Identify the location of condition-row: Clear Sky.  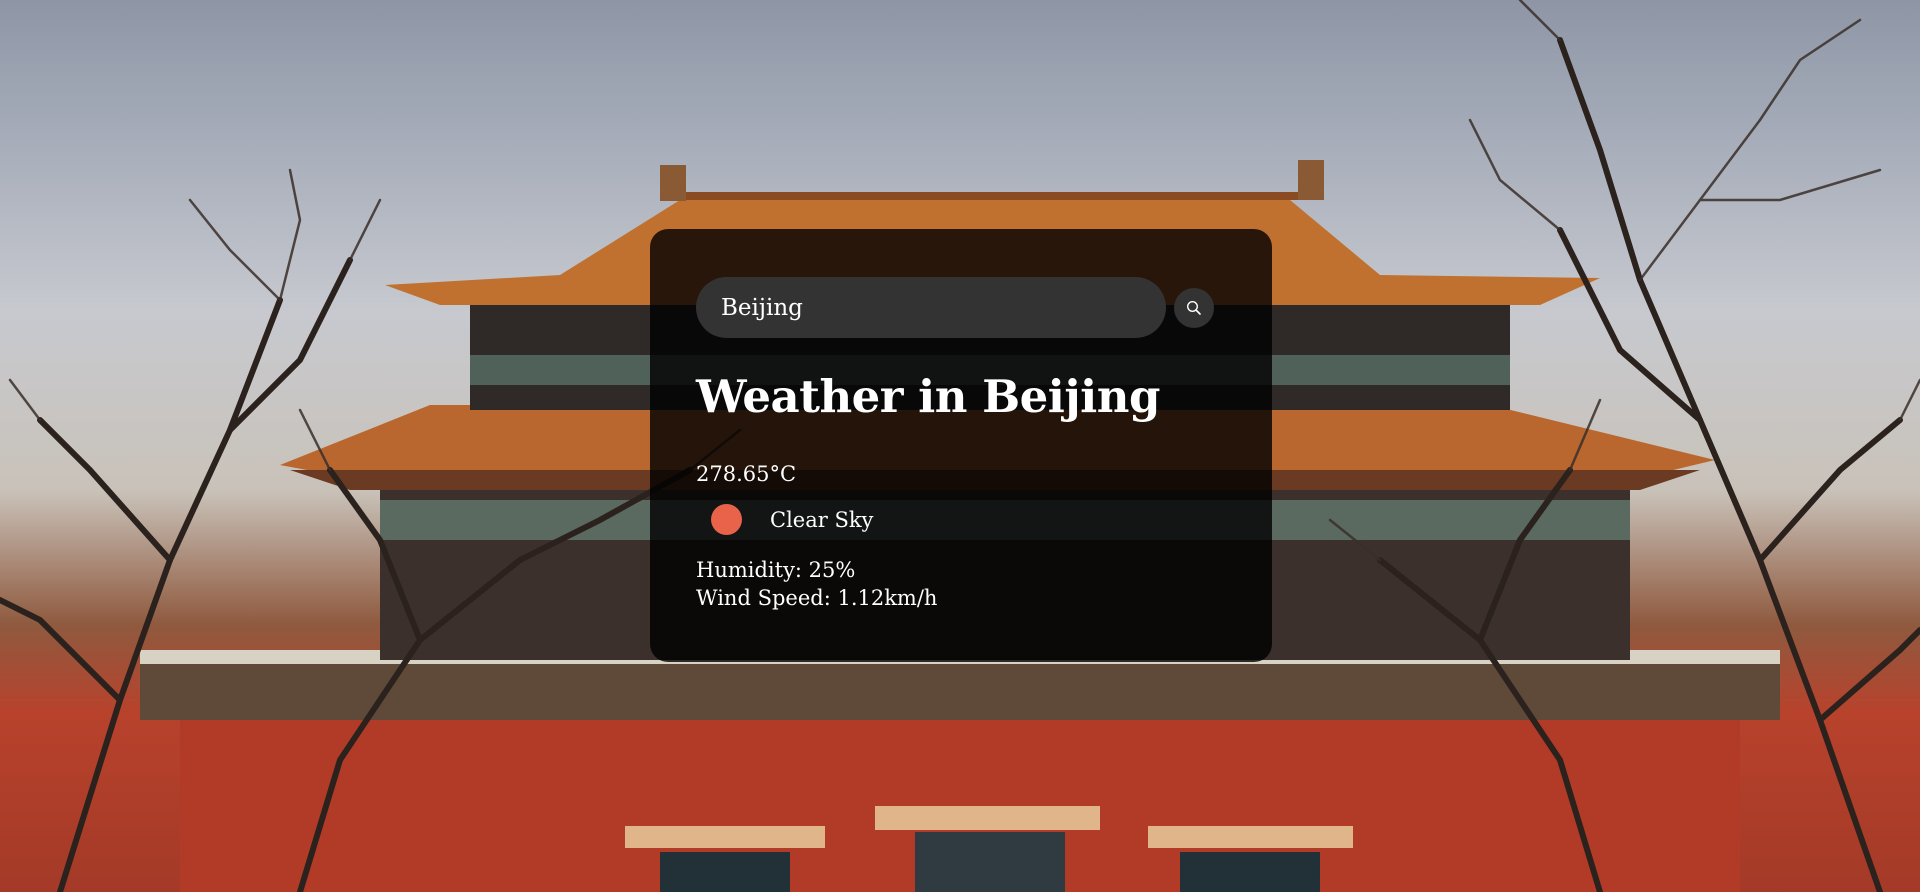
(961, 520).